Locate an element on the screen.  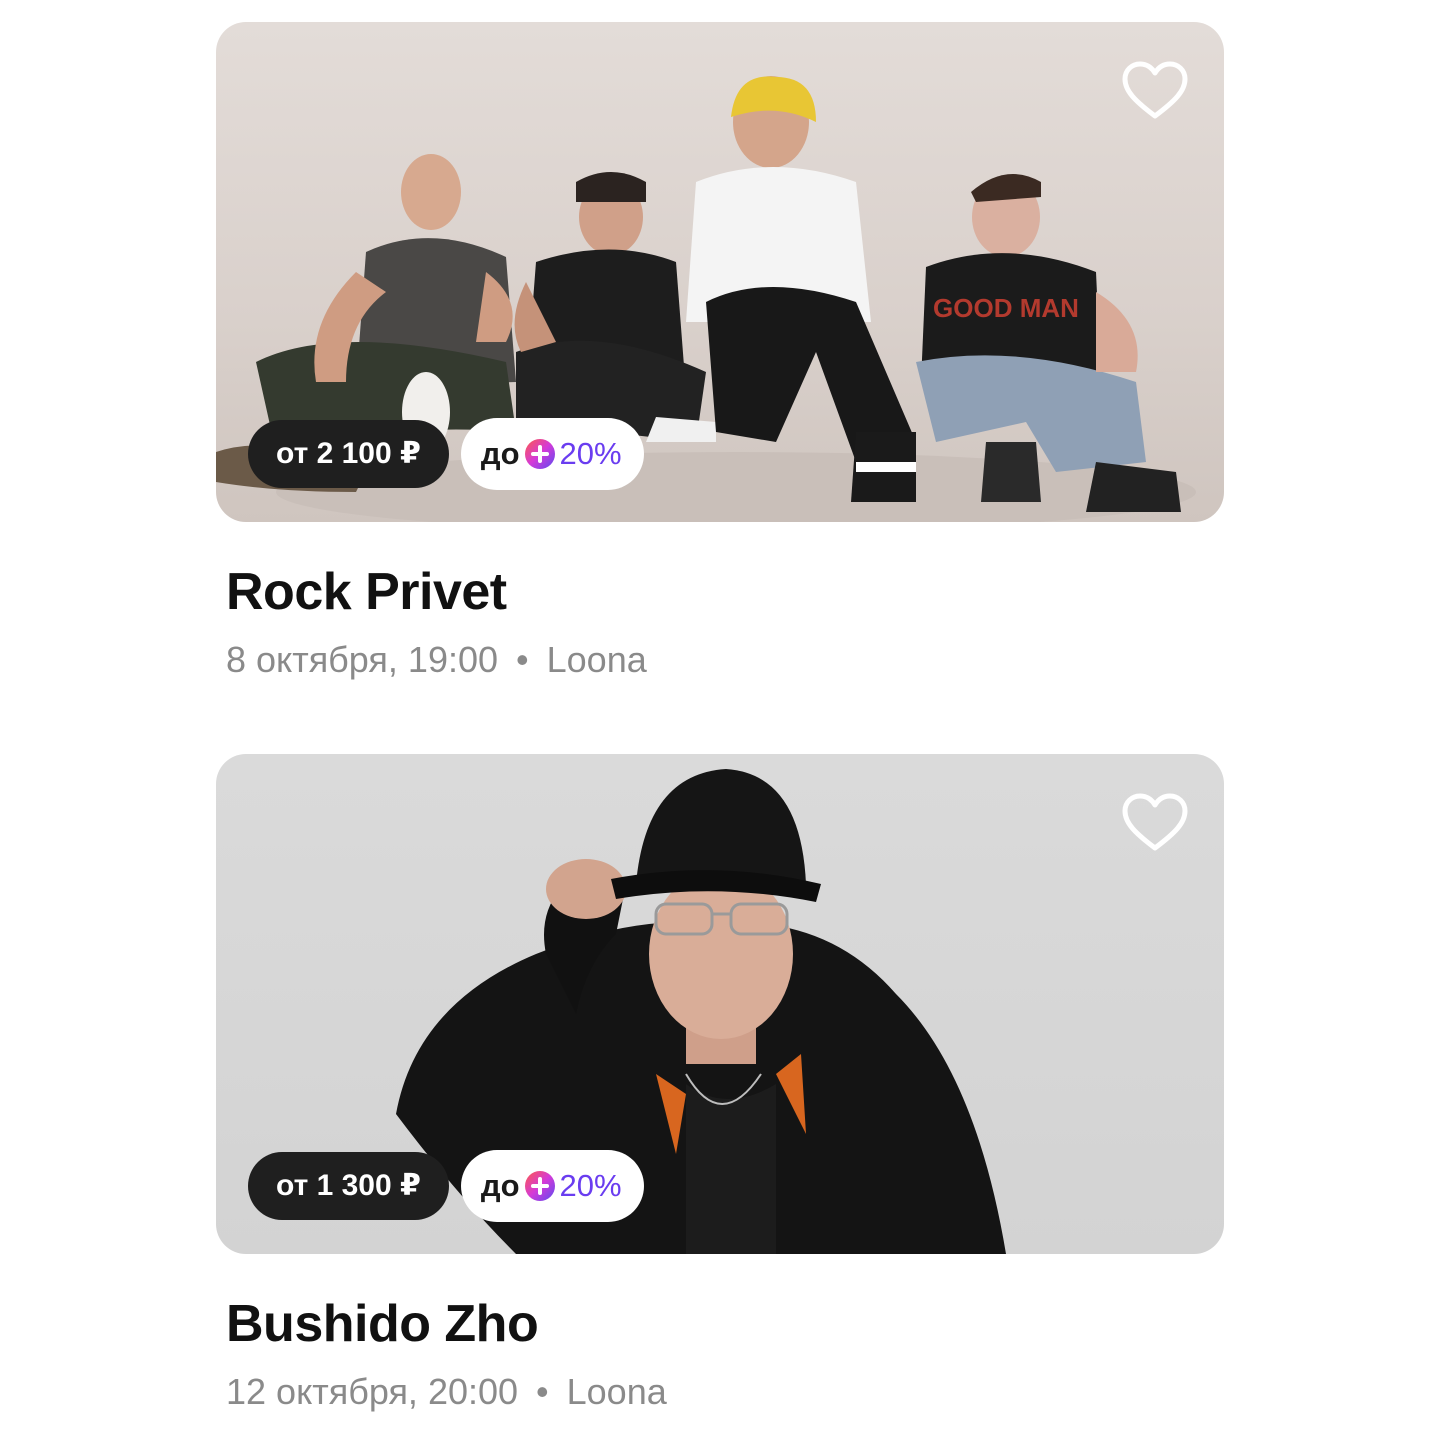
event-date-time: 12 октября, 20:00 is located at coordinates (372, 1391).